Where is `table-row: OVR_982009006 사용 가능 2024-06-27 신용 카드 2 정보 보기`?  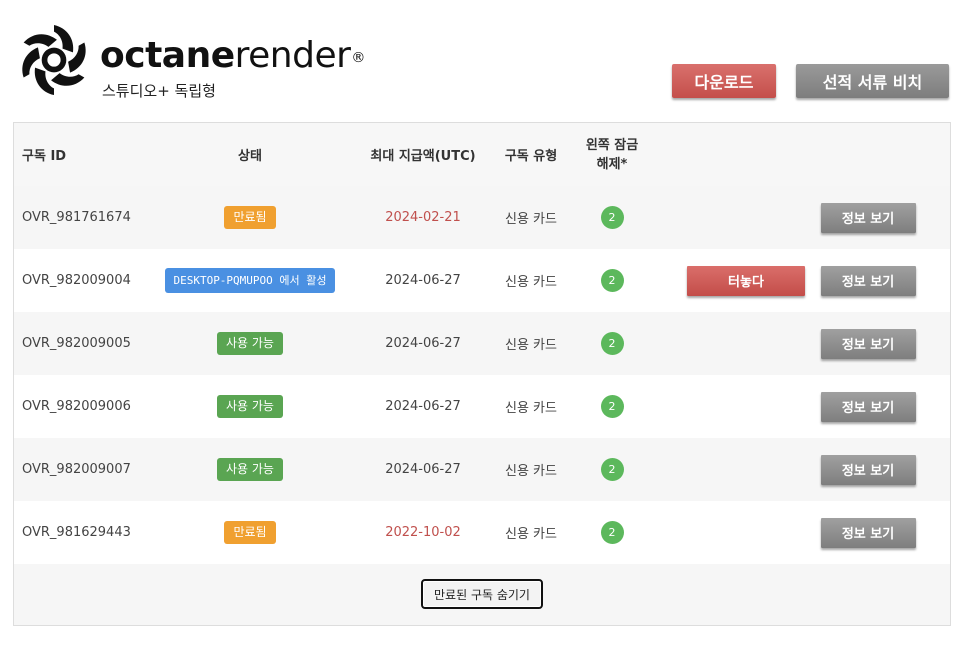 table-row: OVR_982009006 사용 가능 2024-06-27 신용 카드 2 정보 보기 is located at coordinates (482, 406).